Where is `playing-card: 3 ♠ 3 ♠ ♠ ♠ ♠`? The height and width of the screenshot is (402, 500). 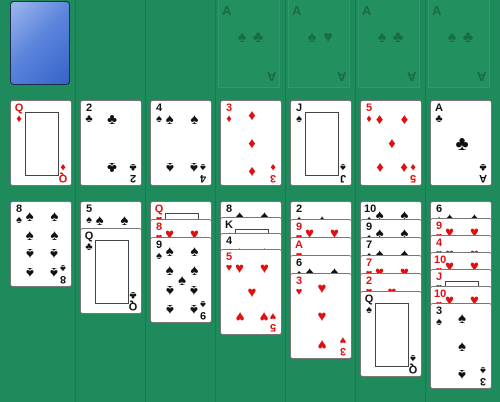
playing-card: 3 ♠ 3 ♠ ♠ ♠ ♠ is located at coordinates (461, 346).